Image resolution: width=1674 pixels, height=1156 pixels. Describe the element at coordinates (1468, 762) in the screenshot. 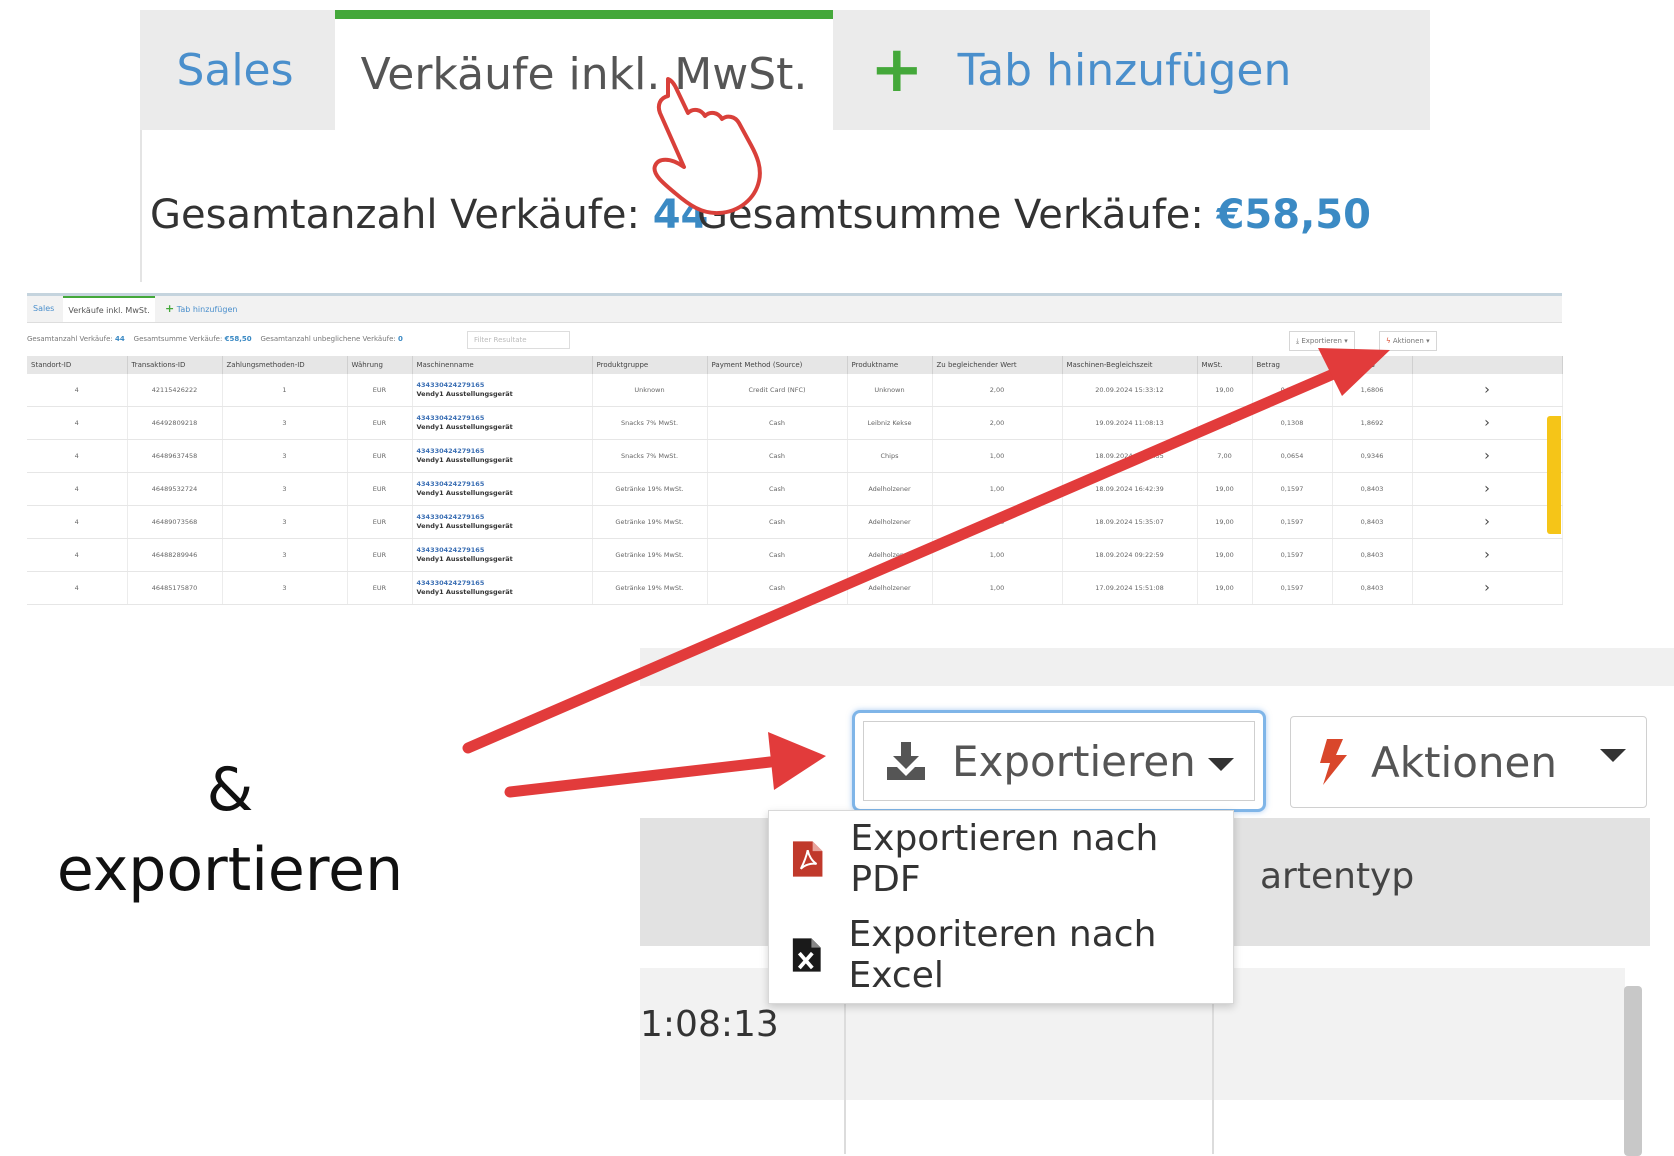

I see `actions-button: Aktionen` at that location.